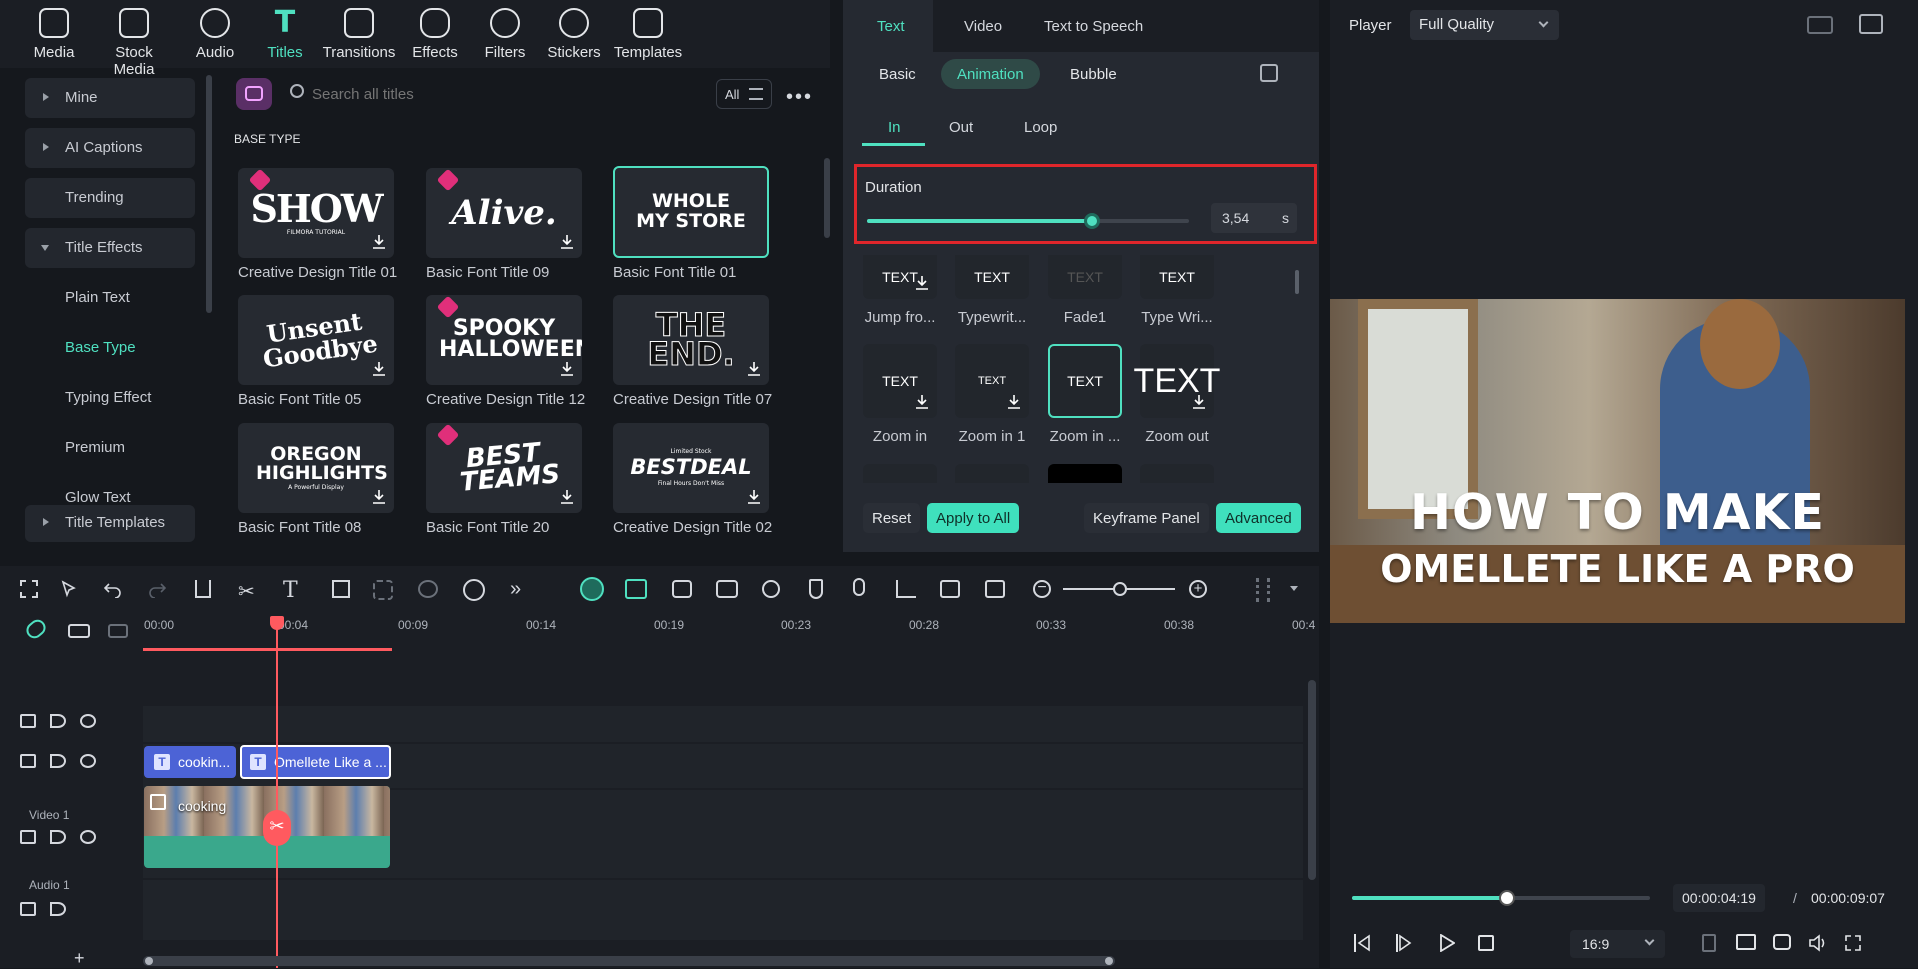 The width and height of the screenshot is (1918, 969). What do you see at coordinates (474, 590) in the screenshot?
I see `ai-audio-icon` at bounding box center [474, 590].